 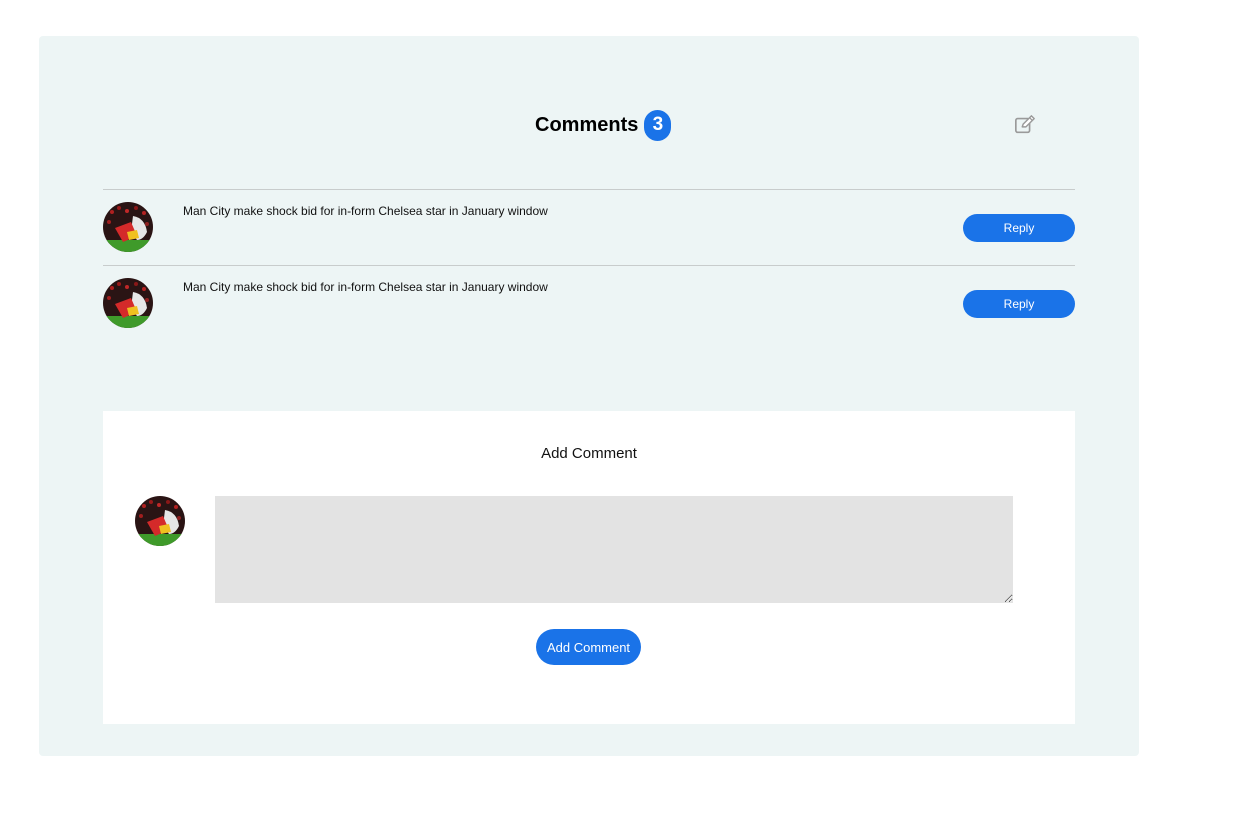 I want to click on page-title: Comments, so click(x=587, y=124).